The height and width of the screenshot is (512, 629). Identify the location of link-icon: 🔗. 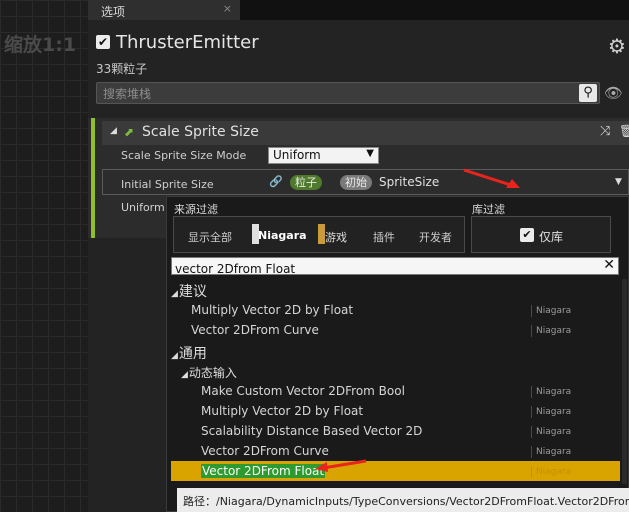
(276, 181).